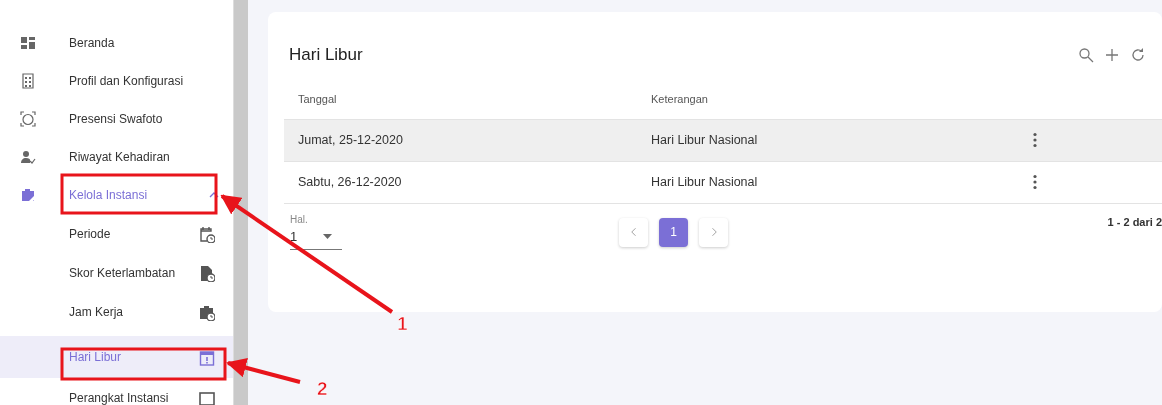  Describe the element at coordinates (240, 202) in the screenshot. I see `scrollbar` at that location.